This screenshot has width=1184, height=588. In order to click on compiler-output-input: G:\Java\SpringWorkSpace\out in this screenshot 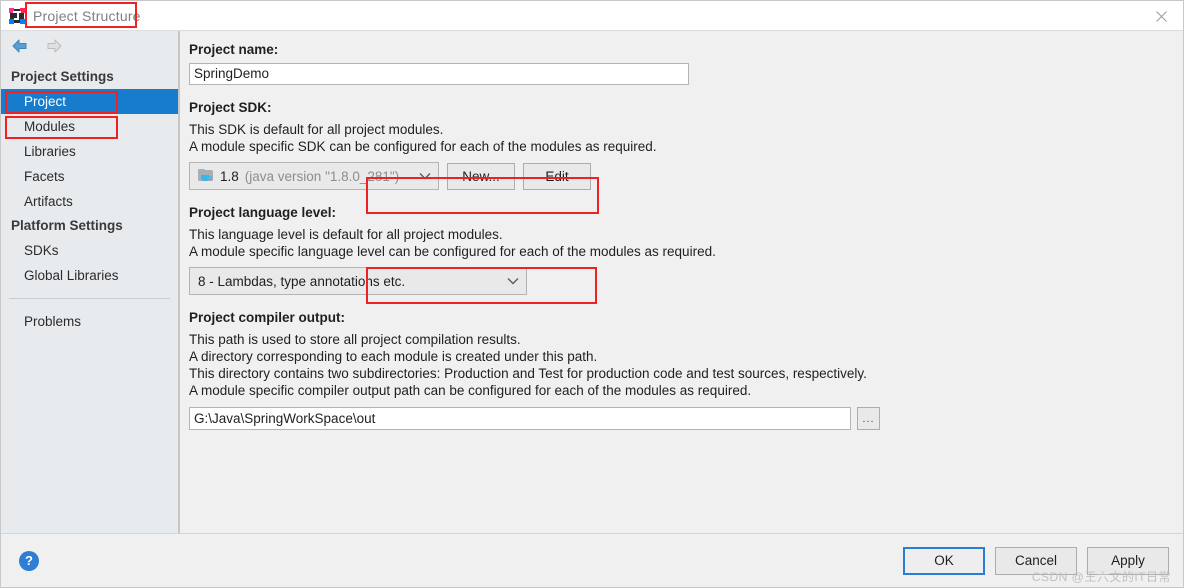, I will do `click(520, 418)`.